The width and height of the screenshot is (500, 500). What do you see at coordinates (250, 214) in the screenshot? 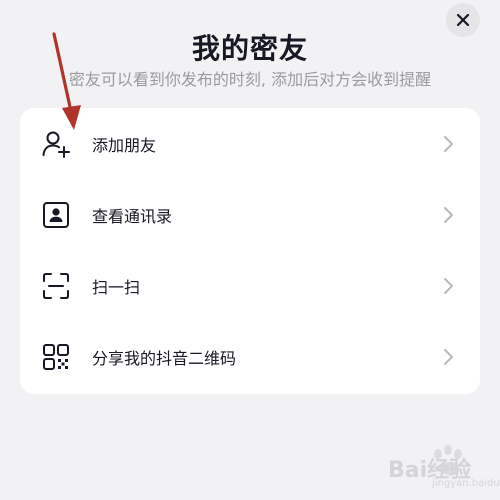
I see `menu-item-contacts: 查看通讯录` at bounding box center [250, 214].